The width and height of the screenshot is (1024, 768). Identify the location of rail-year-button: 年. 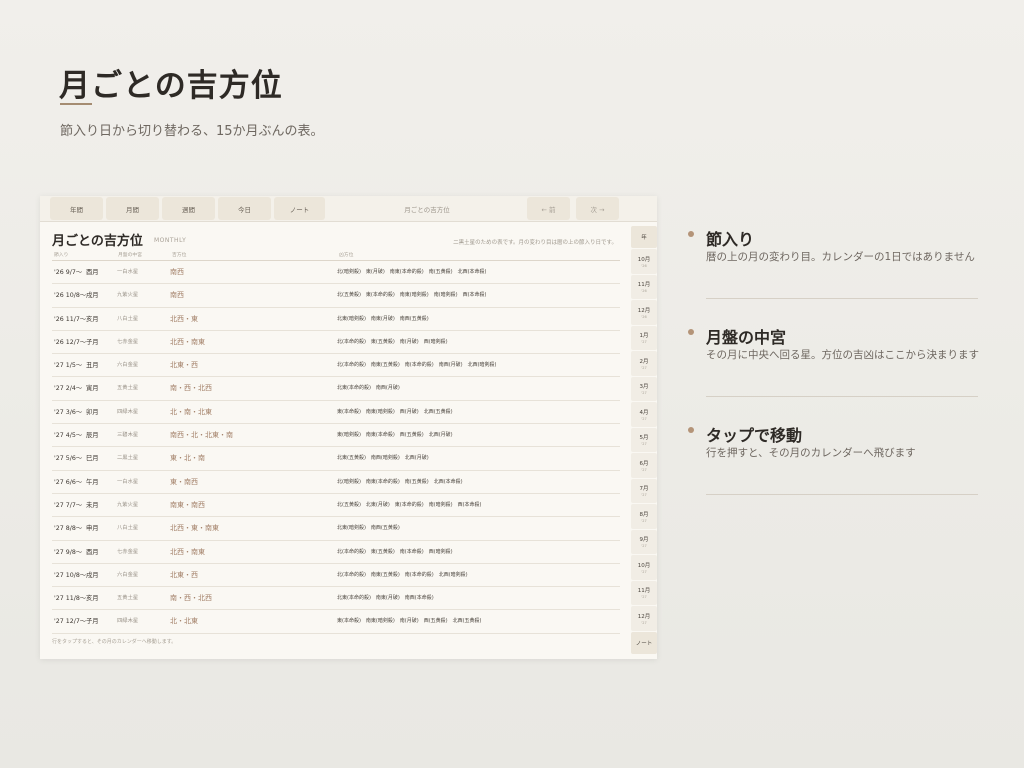
(644, 237).